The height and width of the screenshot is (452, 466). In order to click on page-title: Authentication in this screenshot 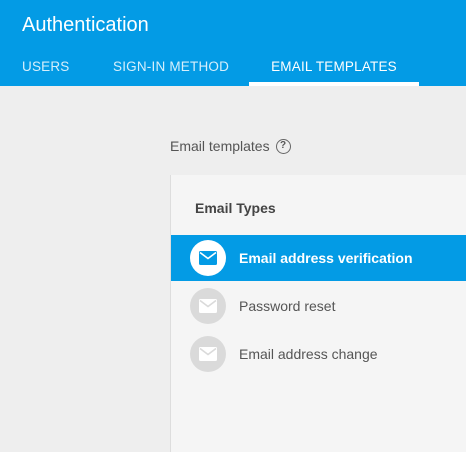, I will do `click(85, 25)`.